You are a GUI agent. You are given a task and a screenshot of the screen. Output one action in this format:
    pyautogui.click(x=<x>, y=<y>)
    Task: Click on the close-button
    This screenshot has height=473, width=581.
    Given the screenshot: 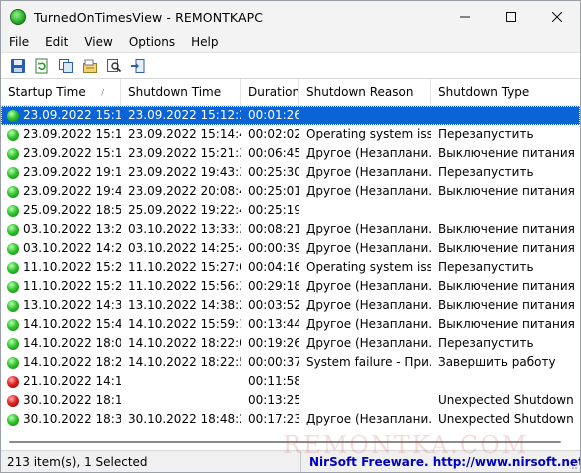 What is the action you would take?
    pyautogui.click(x=557, y=17)
    